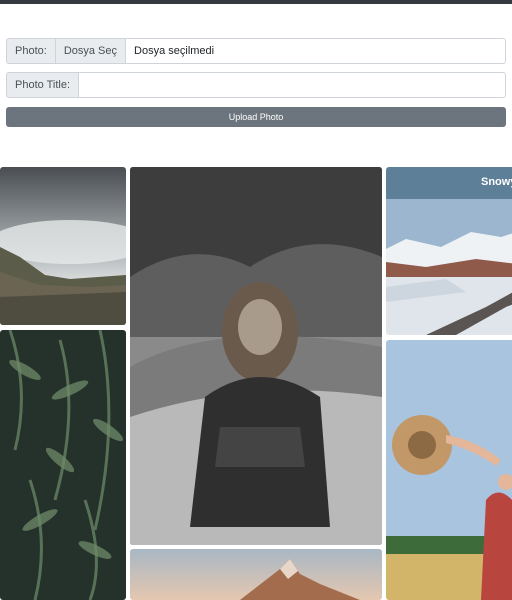  I want to click on photo-snowy-mountains-image, so click(449, 251).